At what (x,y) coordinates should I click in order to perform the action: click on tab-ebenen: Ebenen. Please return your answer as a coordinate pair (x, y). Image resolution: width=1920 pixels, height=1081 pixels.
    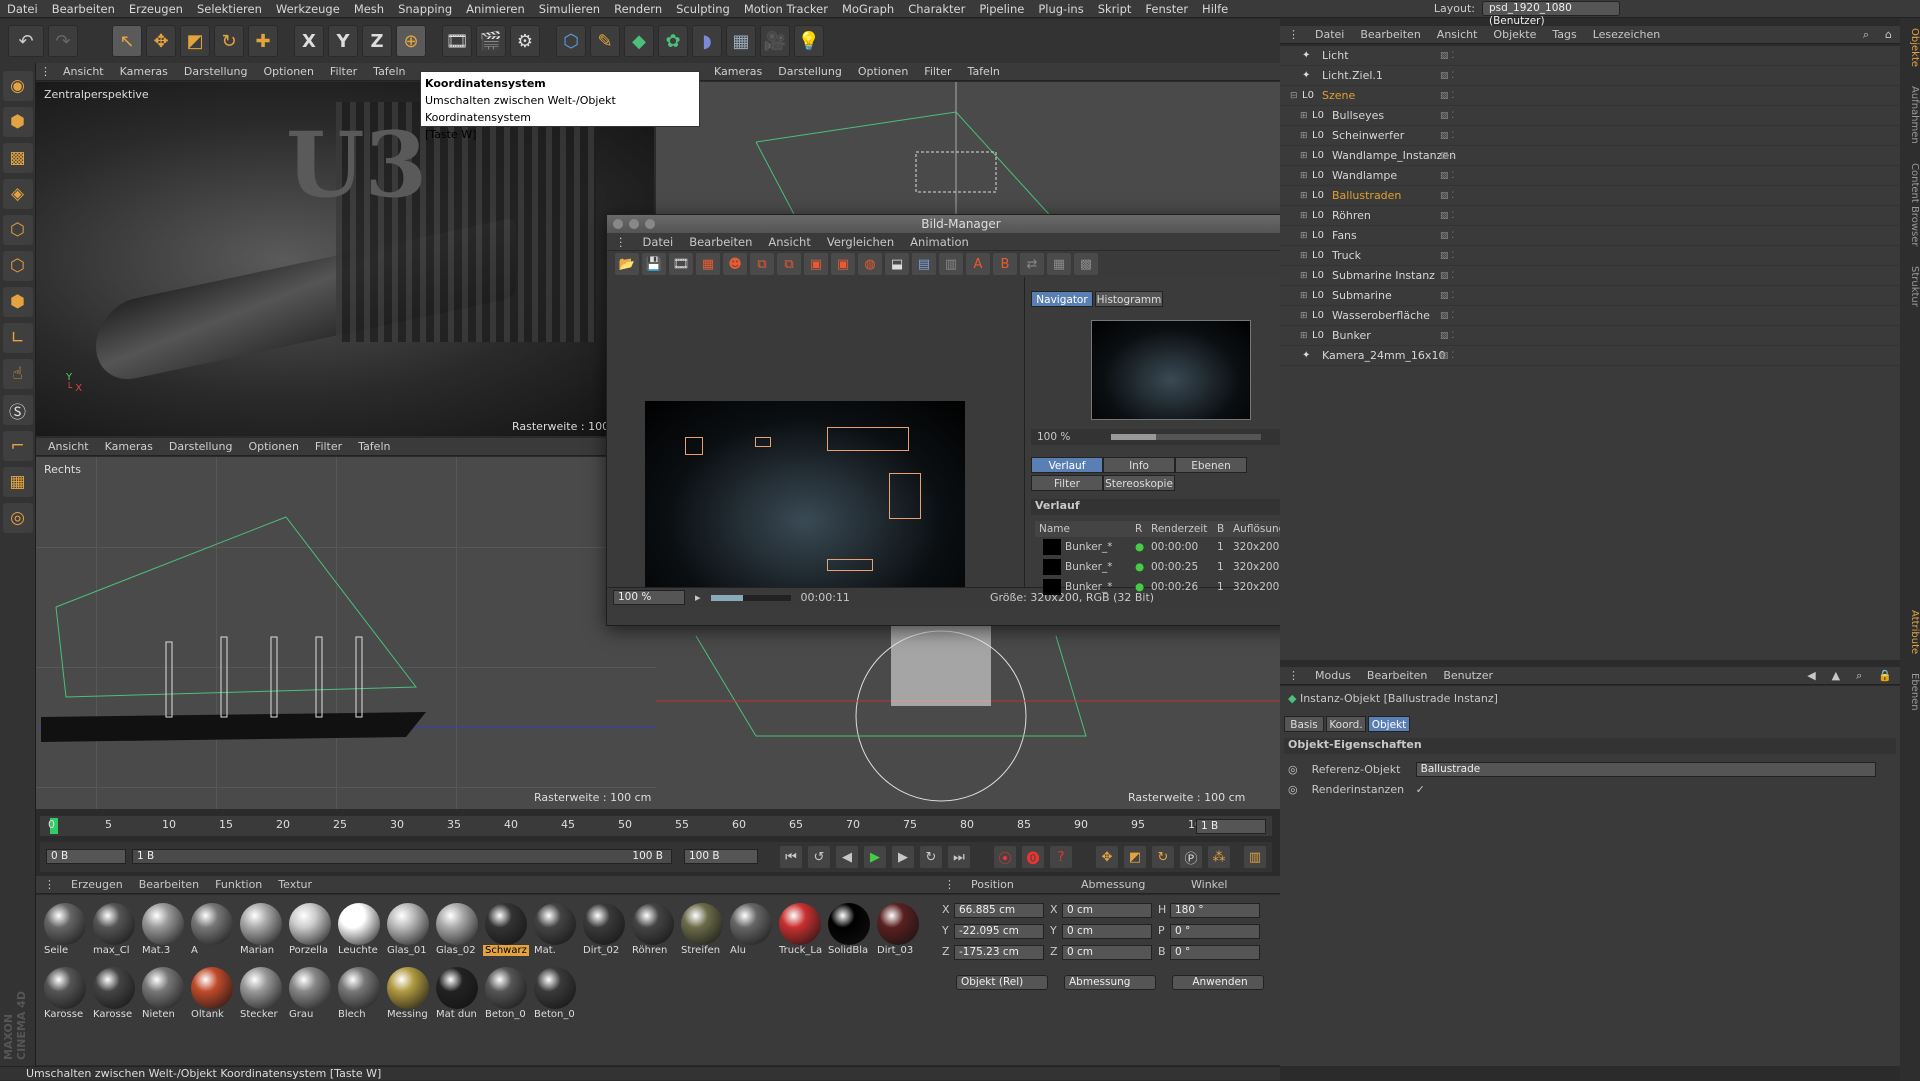
    Looking at the image, I should click on (1211, 465).